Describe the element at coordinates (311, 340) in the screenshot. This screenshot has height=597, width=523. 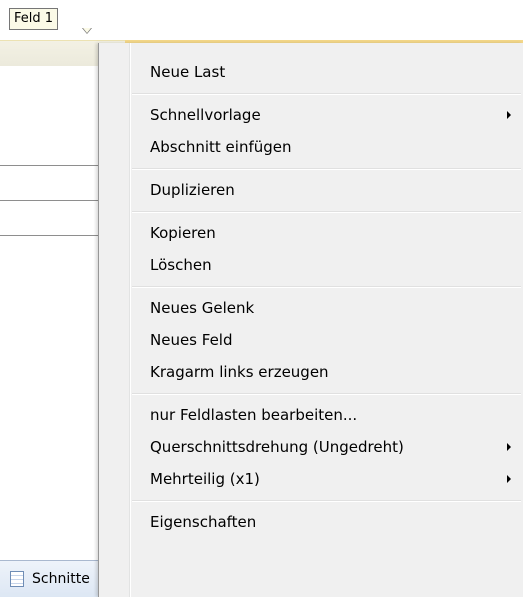
I see `menu-item-neues-feld: Neues Feld` at that location.